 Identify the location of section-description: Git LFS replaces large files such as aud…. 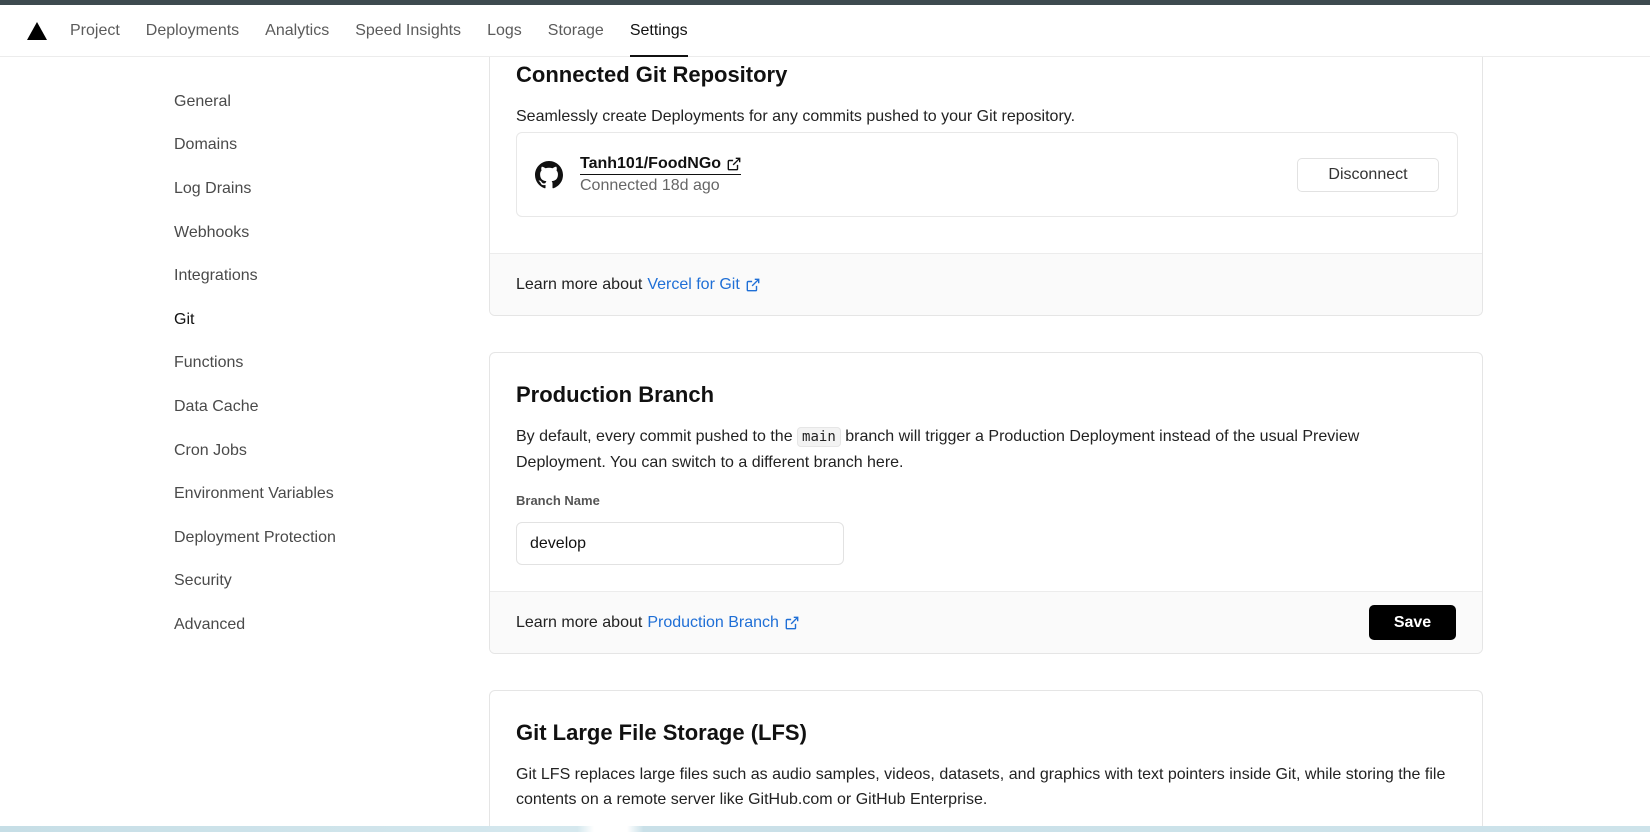
(981, 787).